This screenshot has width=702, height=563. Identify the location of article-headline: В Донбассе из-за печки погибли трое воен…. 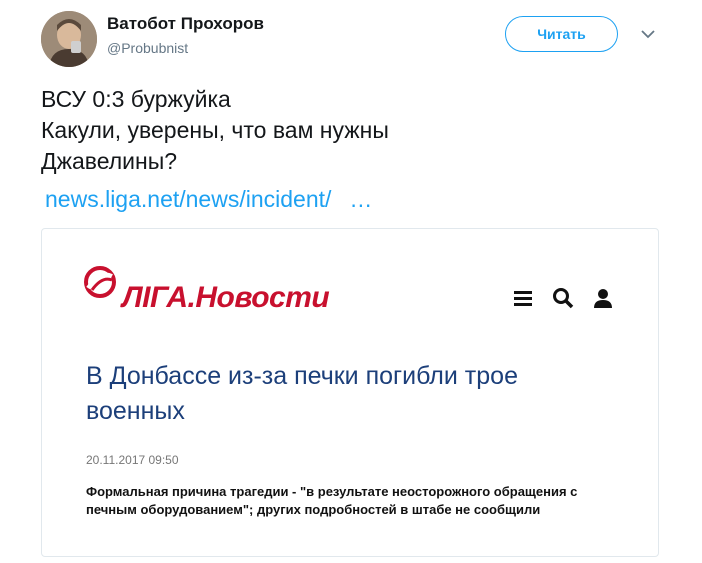
(302, 393).